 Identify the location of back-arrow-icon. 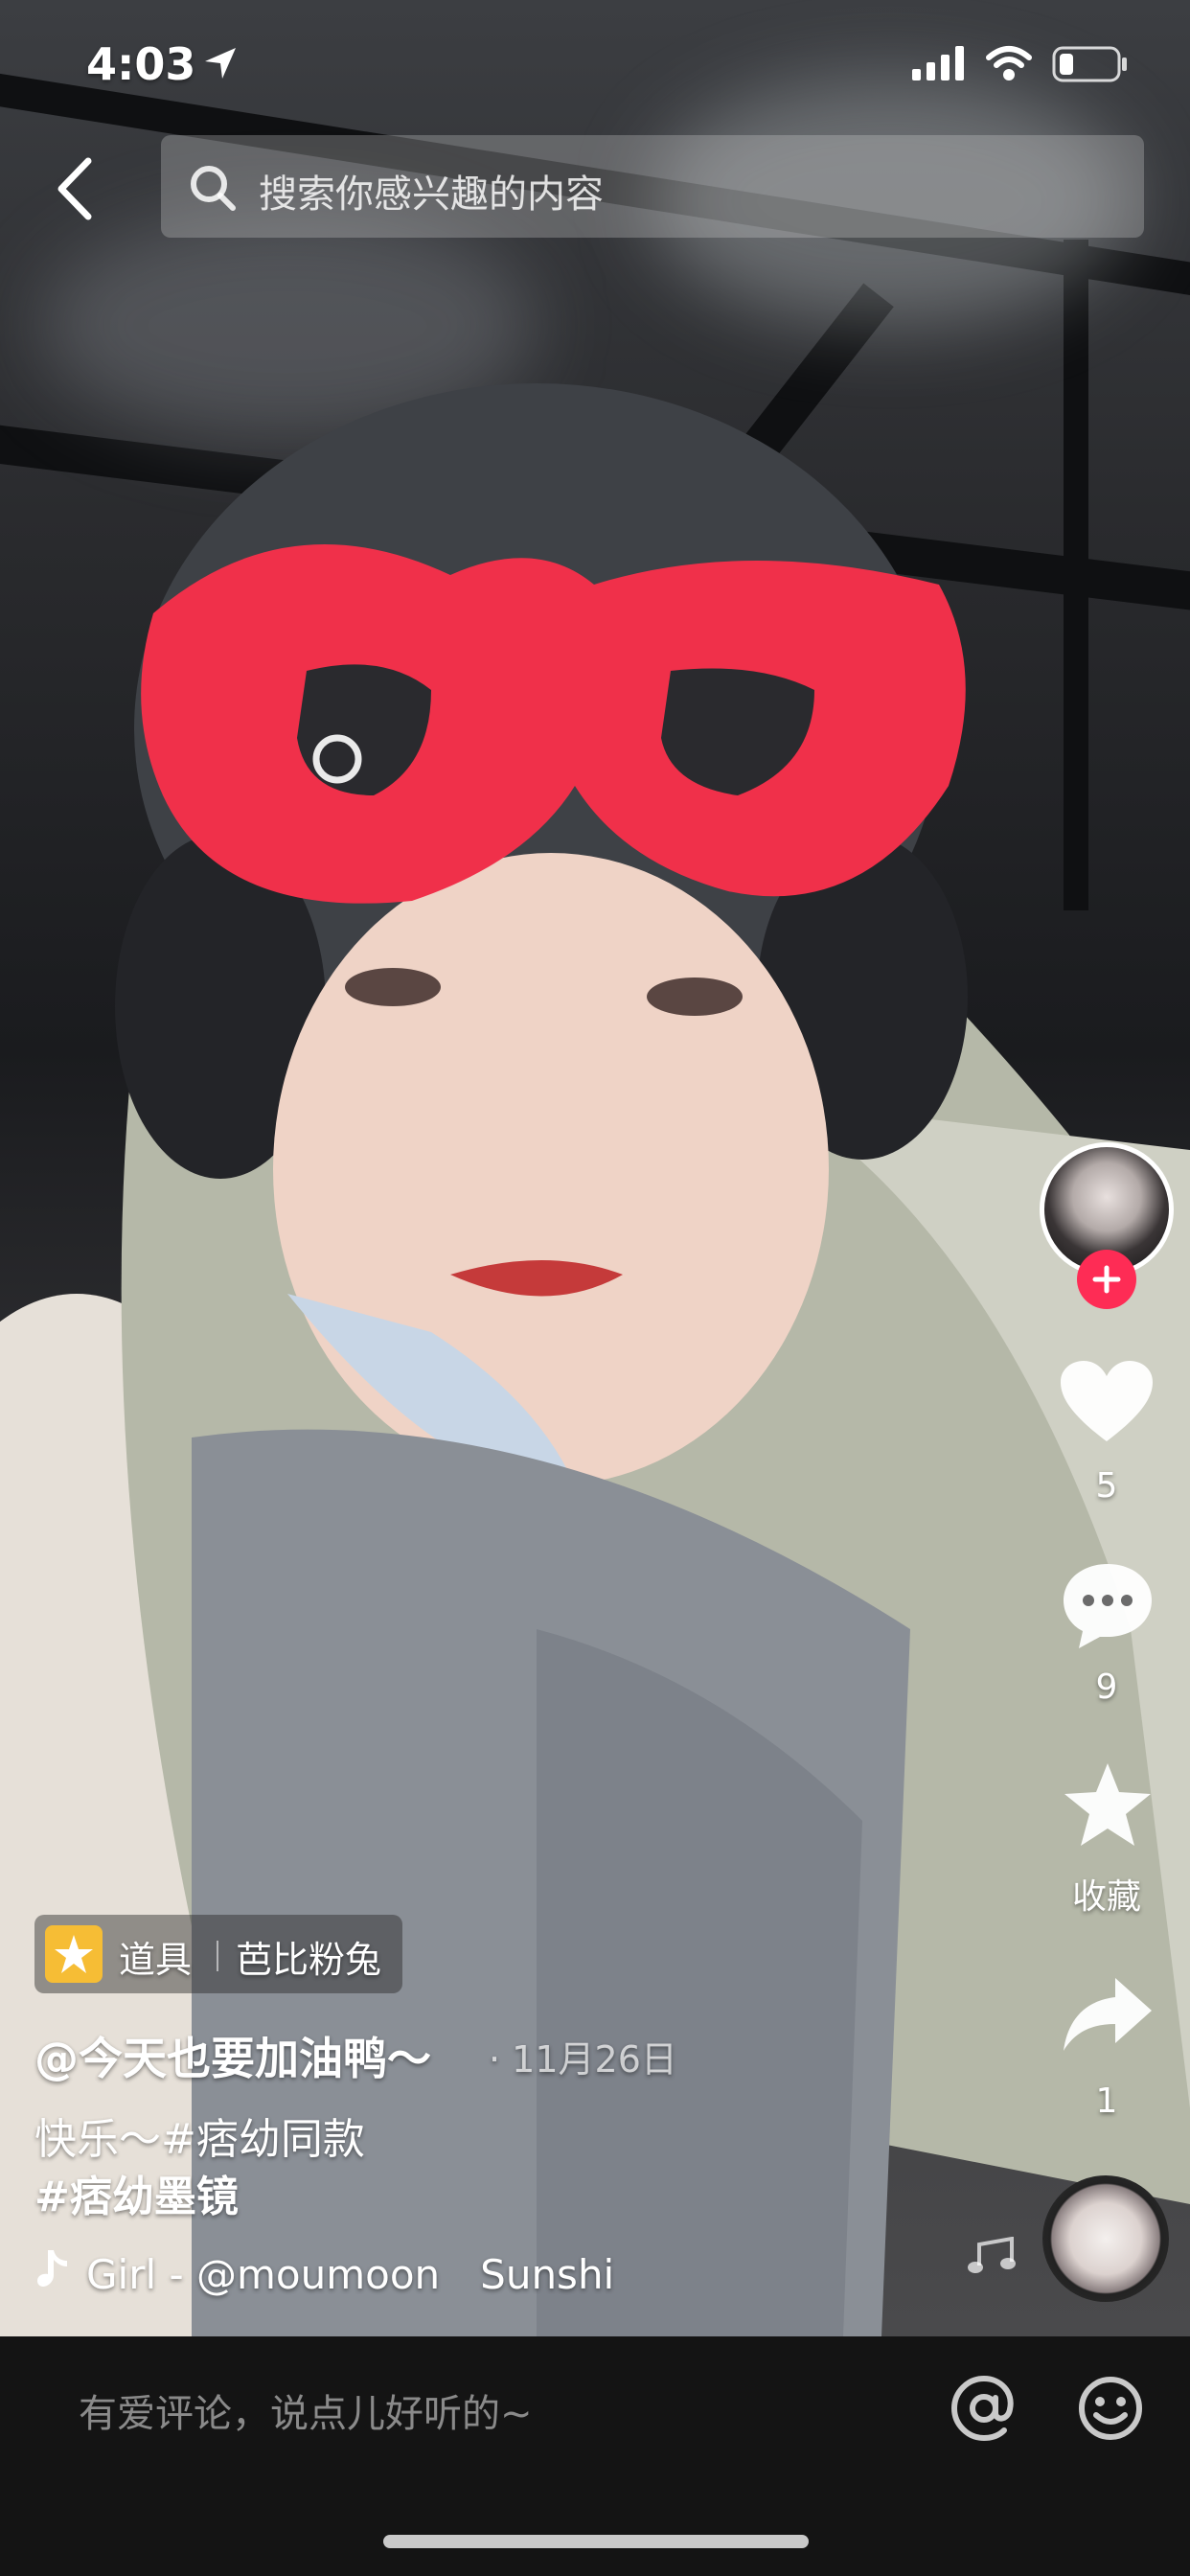
(74, 188).